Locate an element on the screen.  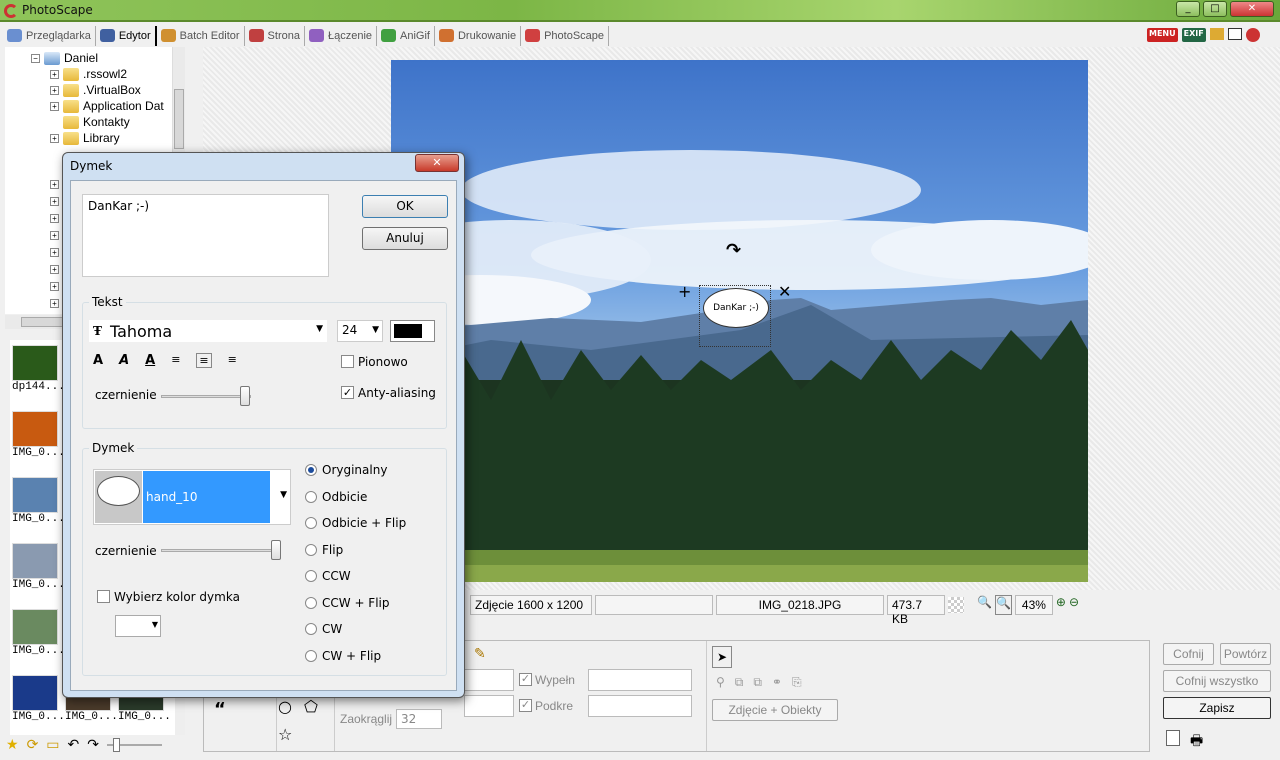
fill-checkbox: ✓ is located at coordinates (525, 679).